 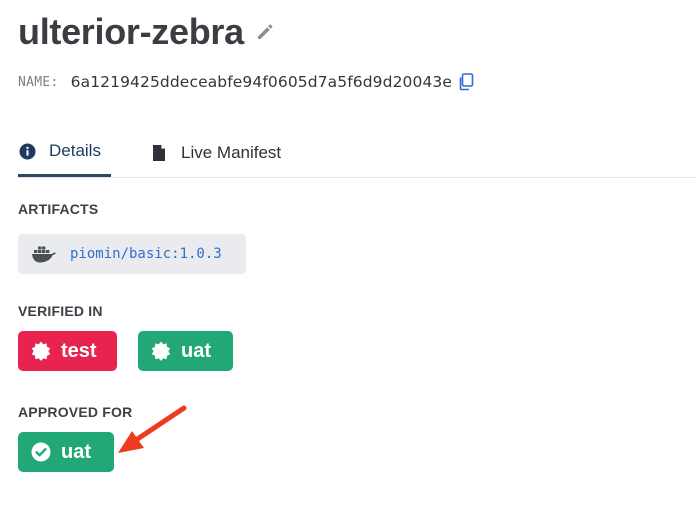 What do you see at coordinates (38, 82) in the screenshot?
I see `name-label: NAME:` at bounding box center [38, 82].